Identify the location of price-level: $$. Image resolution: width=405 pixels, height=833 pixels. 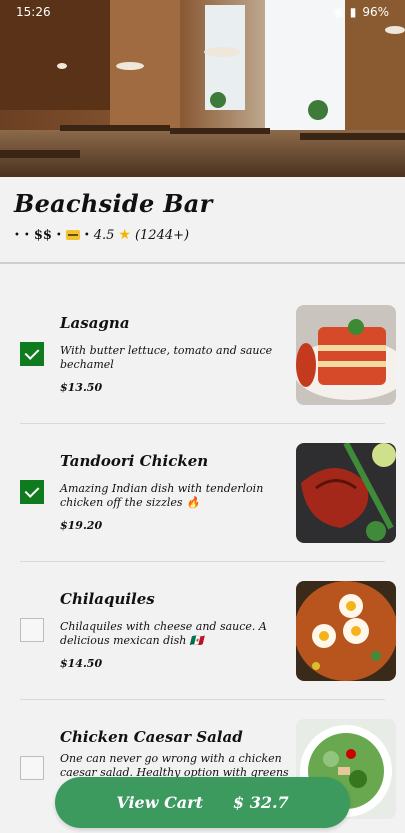
(42, 235).